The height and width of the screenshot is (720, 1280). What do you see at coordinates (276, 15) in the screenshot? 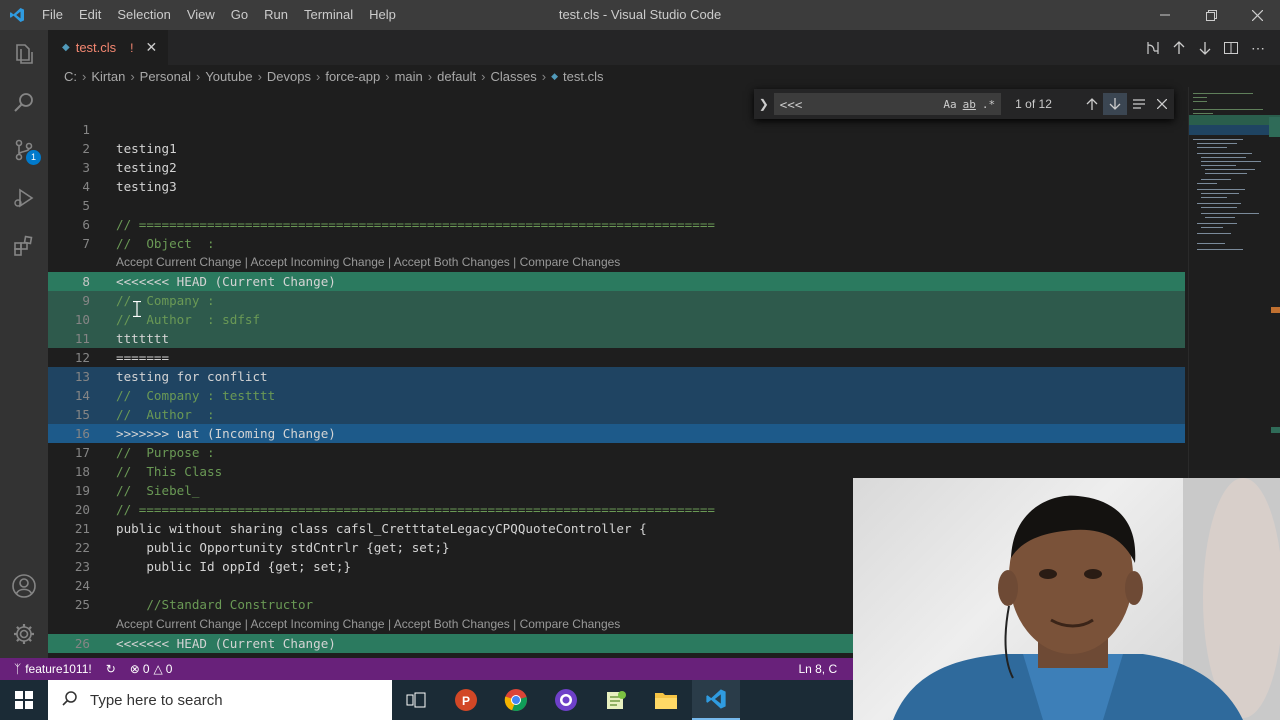
I see `menu-run: Run` at bounding box center [276, 15].